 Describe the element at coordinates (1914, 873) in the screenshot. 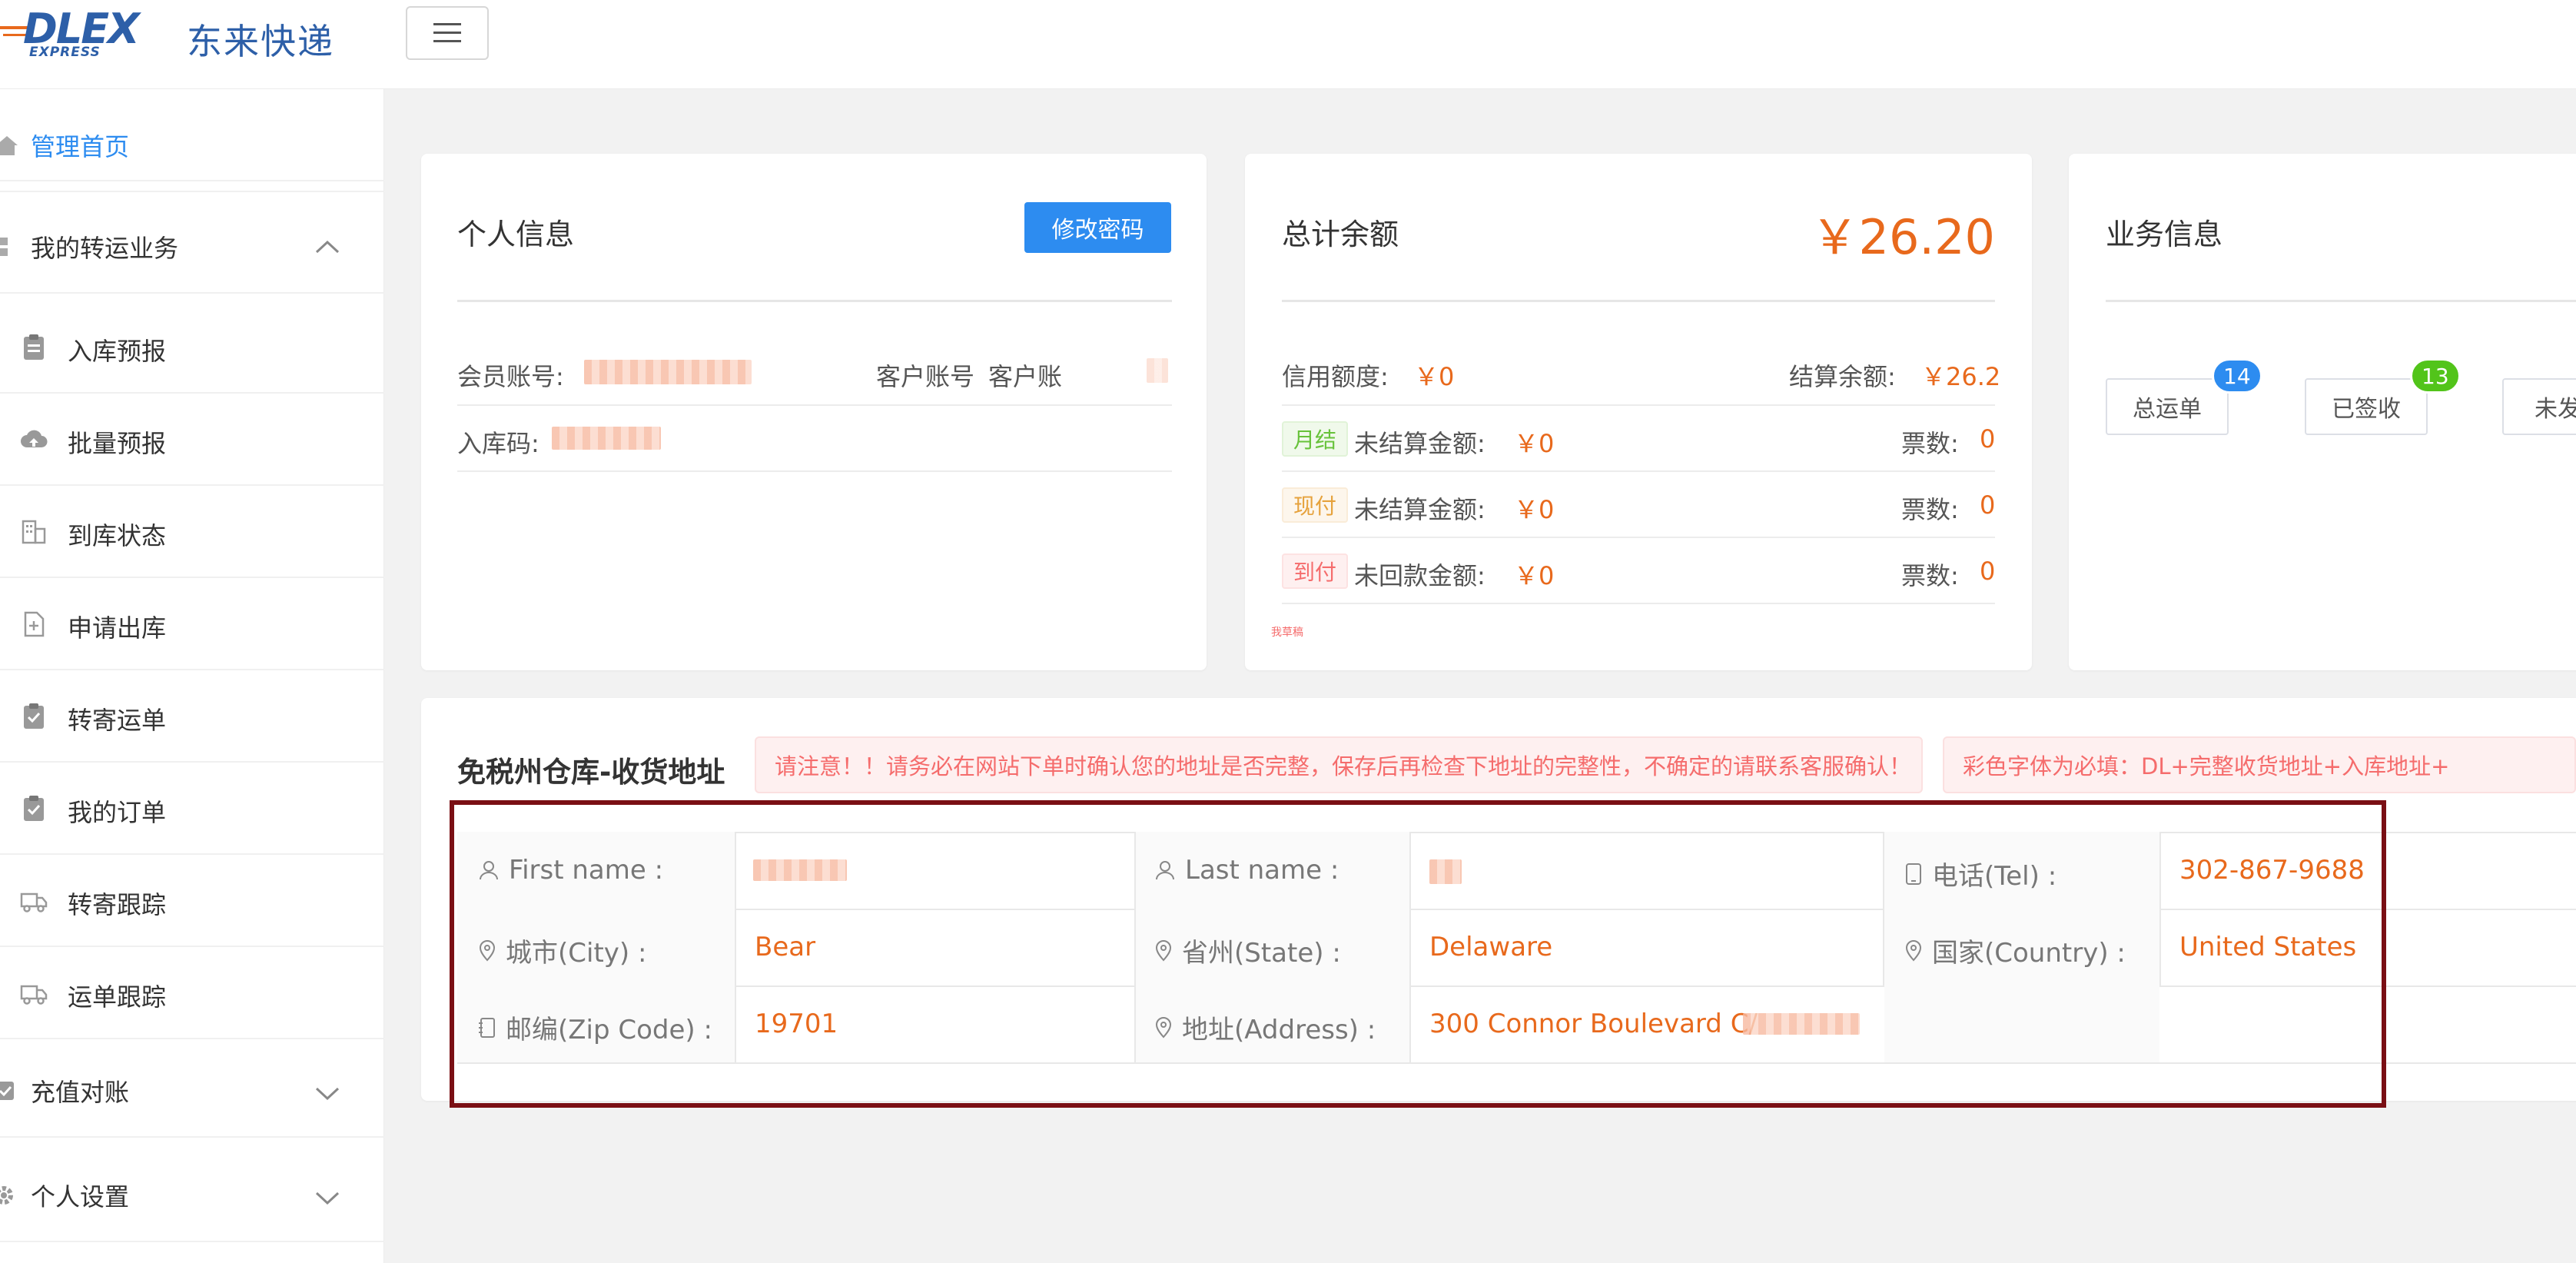

I see `phone-icon` at that location.